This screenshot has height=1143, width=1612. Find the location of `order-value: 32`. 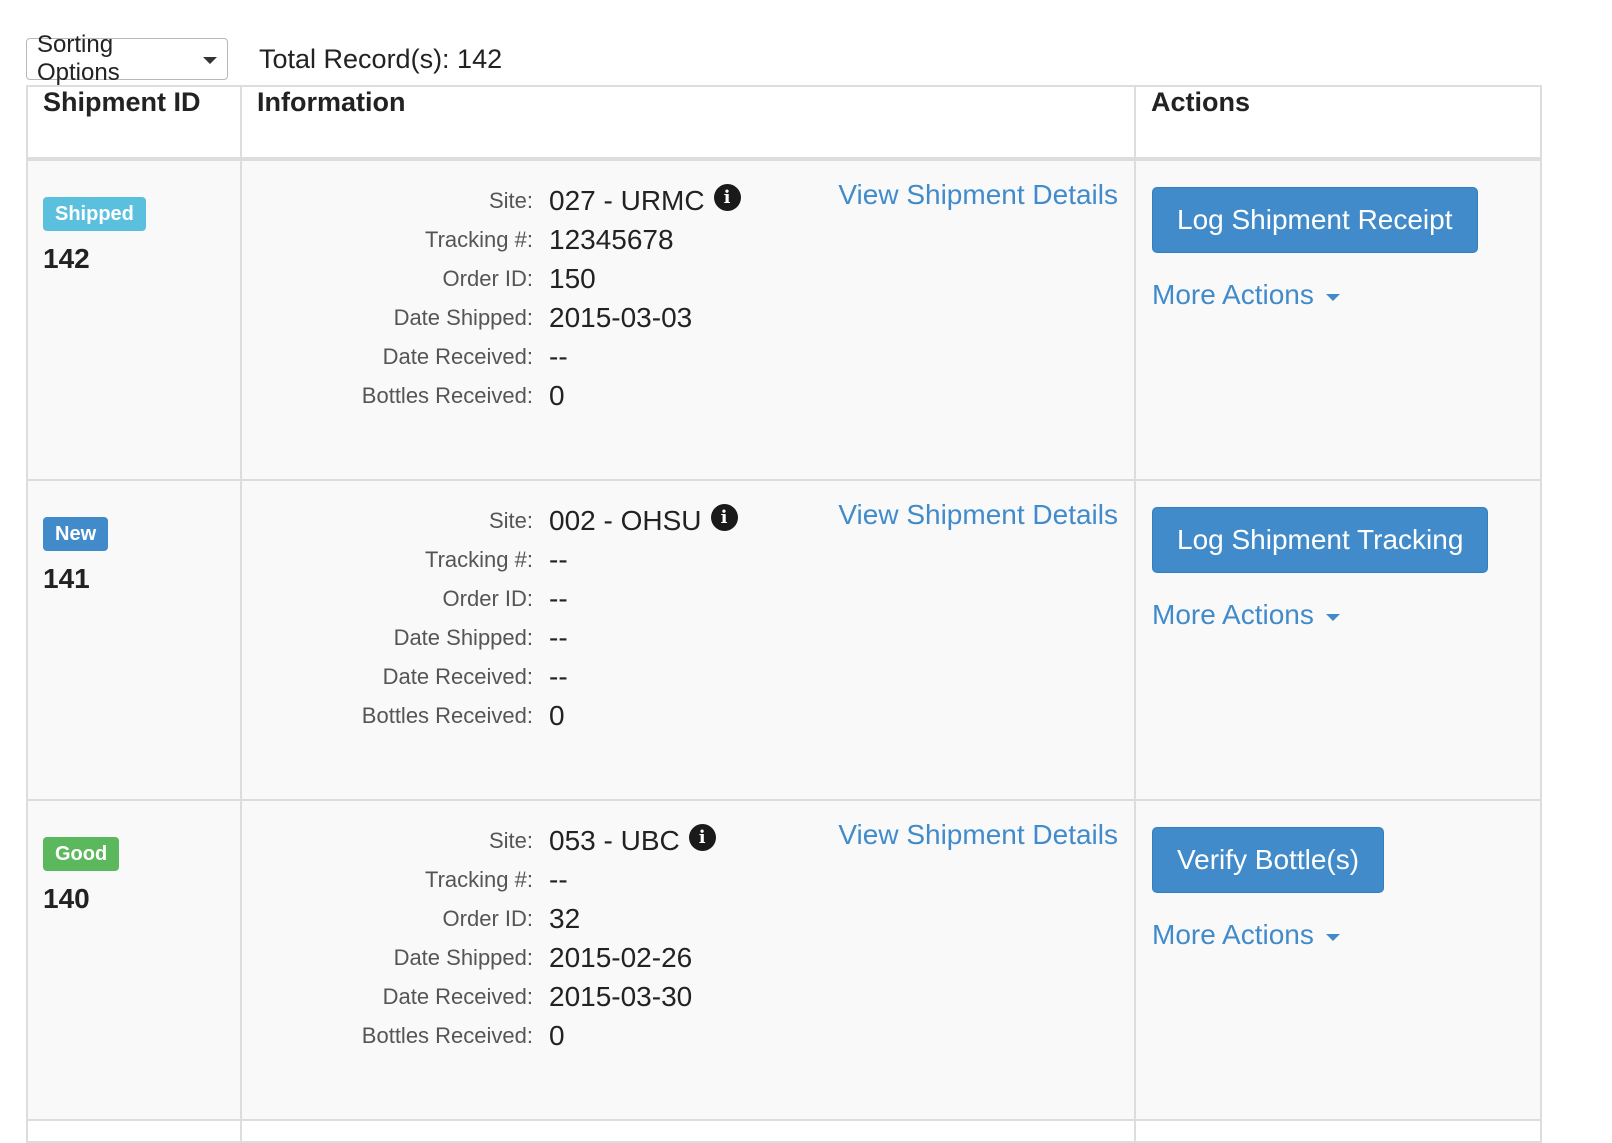

order-value: 32 is located at coordinates (565, 918).